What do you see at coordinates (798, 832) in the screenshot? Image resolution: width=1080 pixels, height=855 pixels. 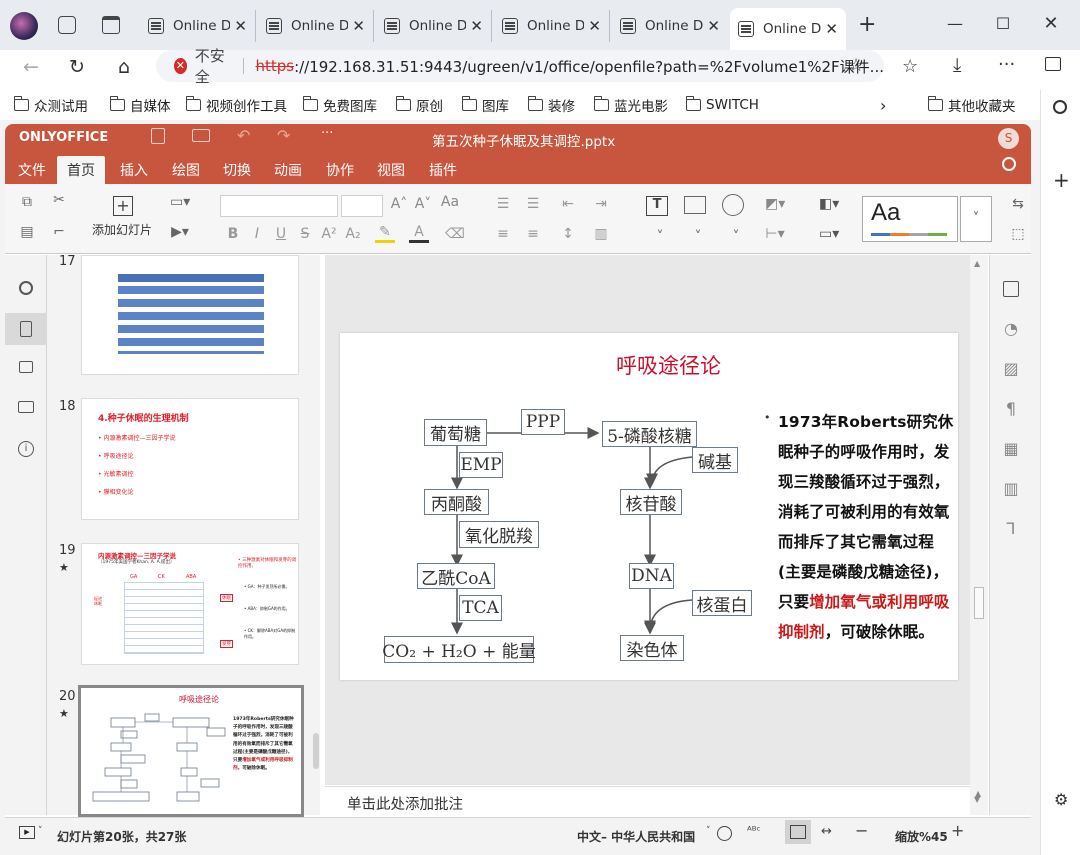 I see `fit-slide-button` at bounding box center [798, 832].